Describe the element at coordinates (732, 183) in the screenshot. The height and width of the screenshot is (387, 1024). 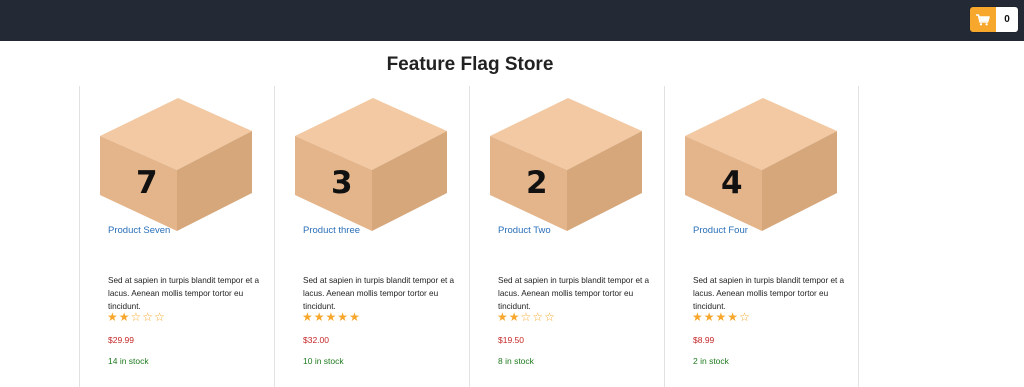
I see `svg-text: 4` at that location.